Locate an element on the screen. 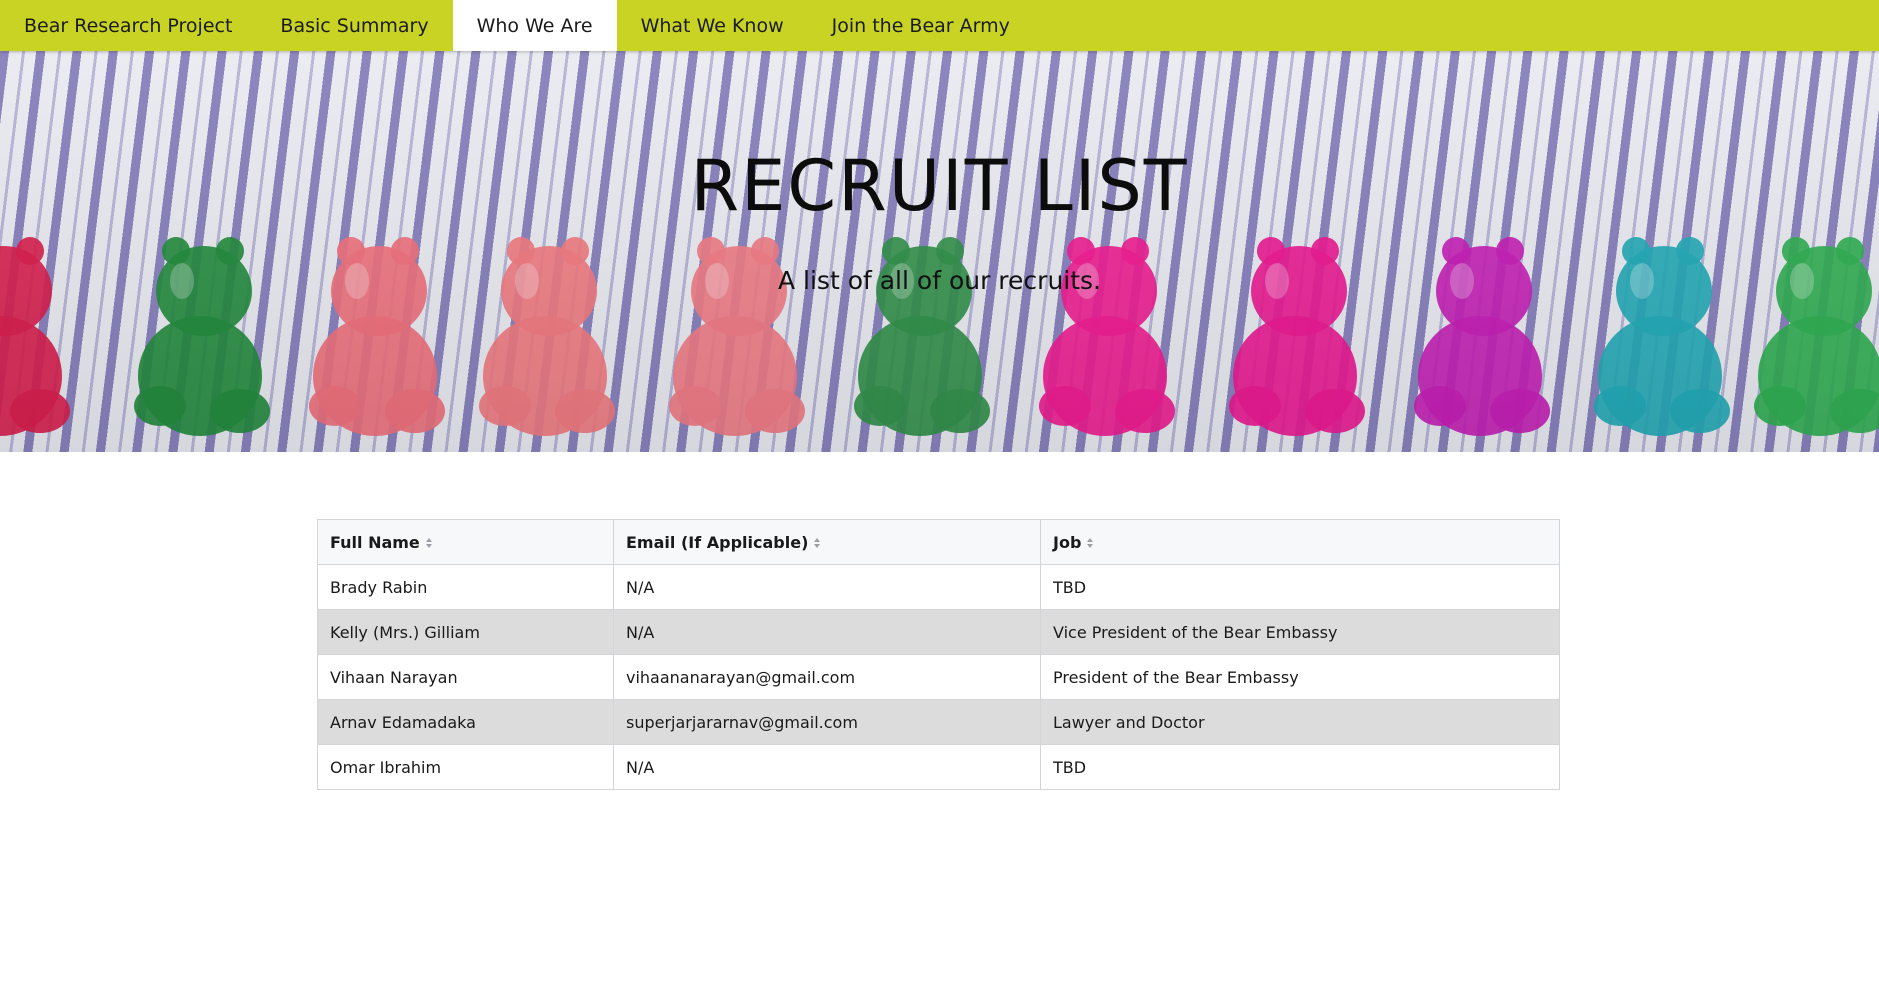  column-header-email: Email (If Applicable) is located at coordinates (827, 542).